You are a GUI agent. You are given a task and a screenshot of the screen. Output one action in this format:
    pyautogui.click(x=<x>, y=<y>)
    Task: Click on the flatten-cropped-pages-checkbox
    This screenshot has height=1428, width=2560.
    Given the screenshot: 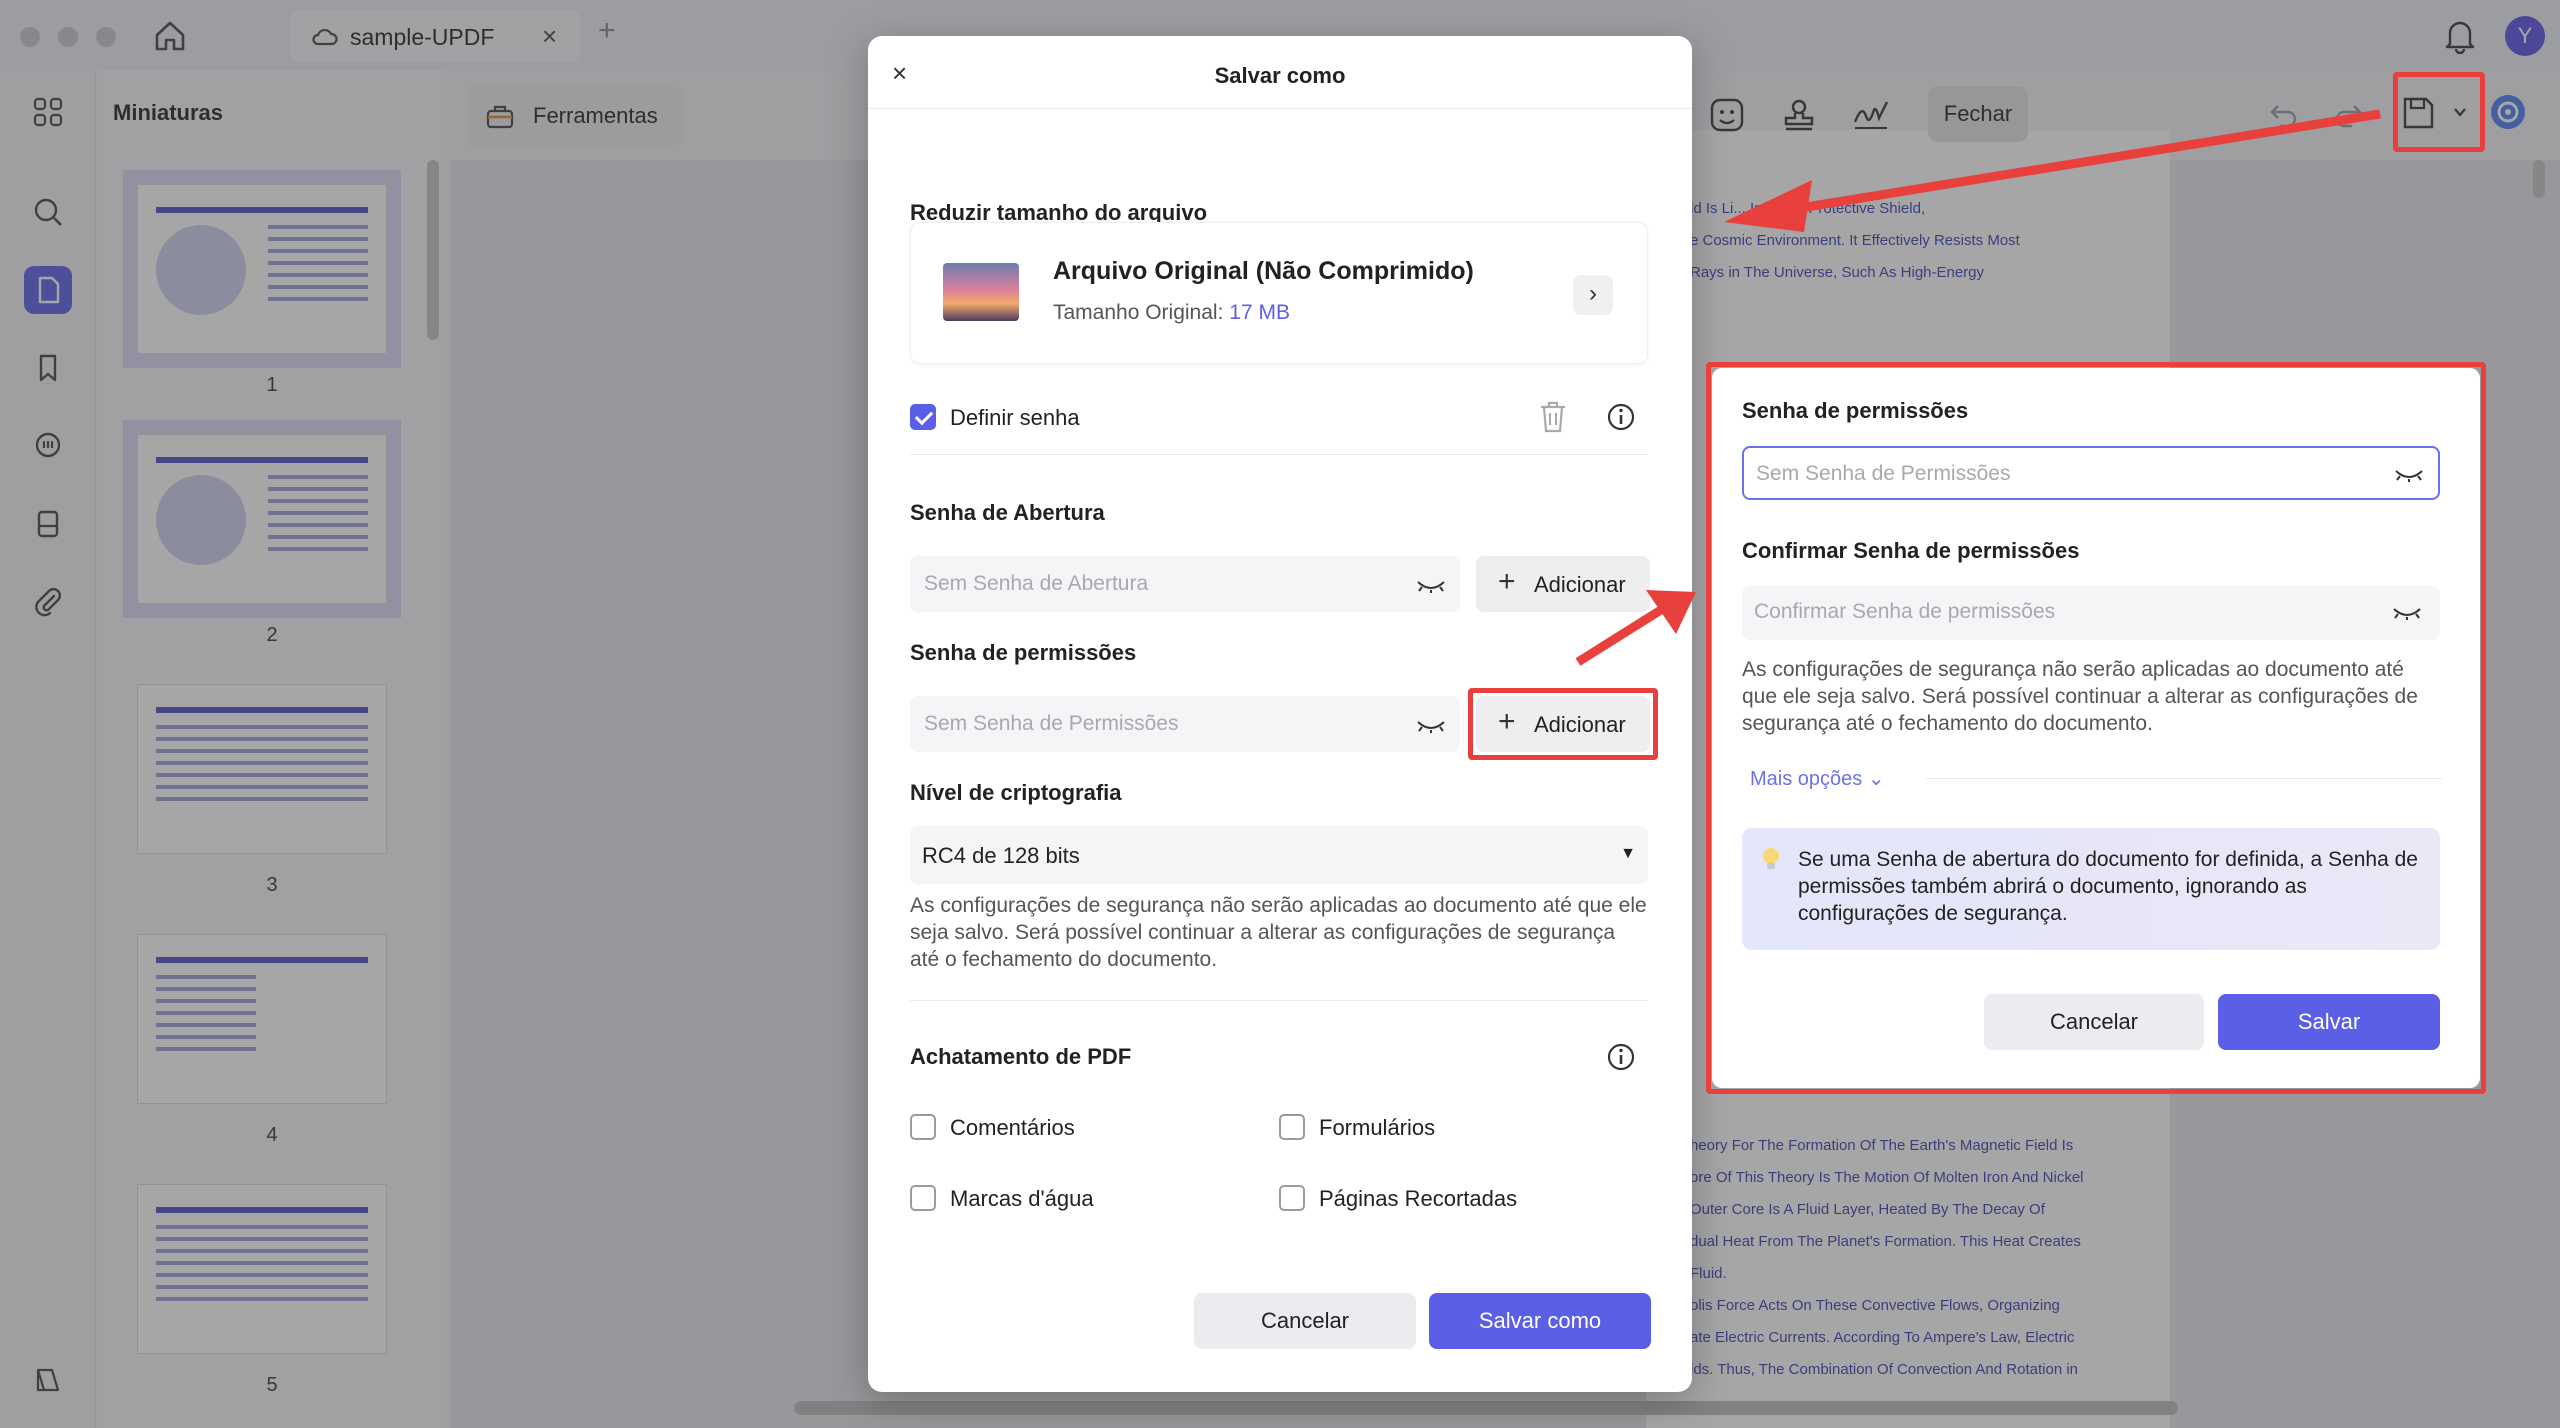 What is the action you would take?
    pyautogui.click(x=1292, y=1198)
    